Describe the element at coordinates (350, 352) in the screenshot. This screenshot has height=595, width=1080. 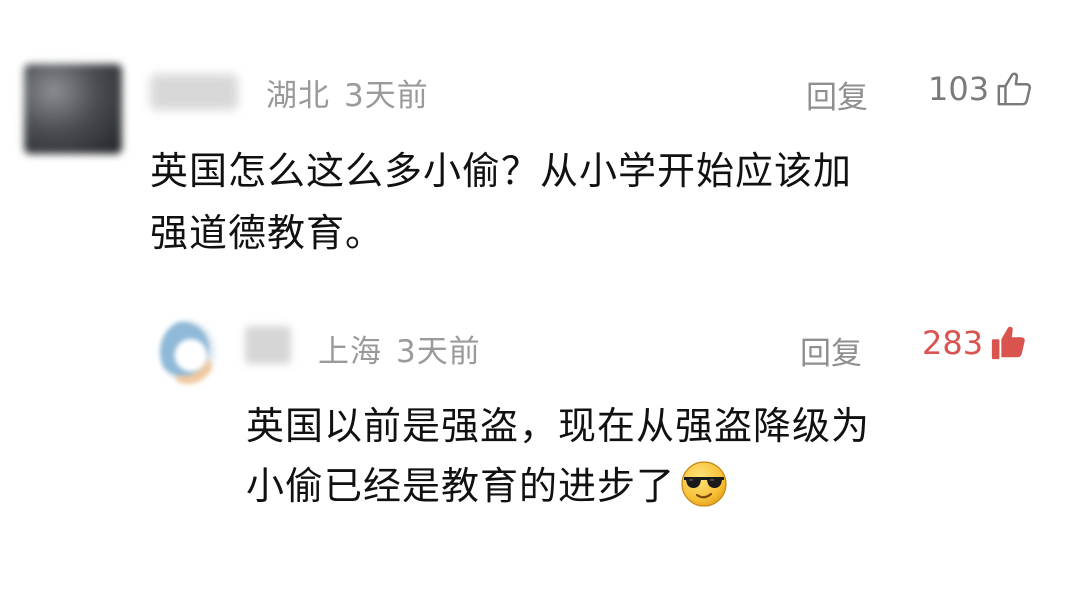
I see `location-label: 上海` at that location.